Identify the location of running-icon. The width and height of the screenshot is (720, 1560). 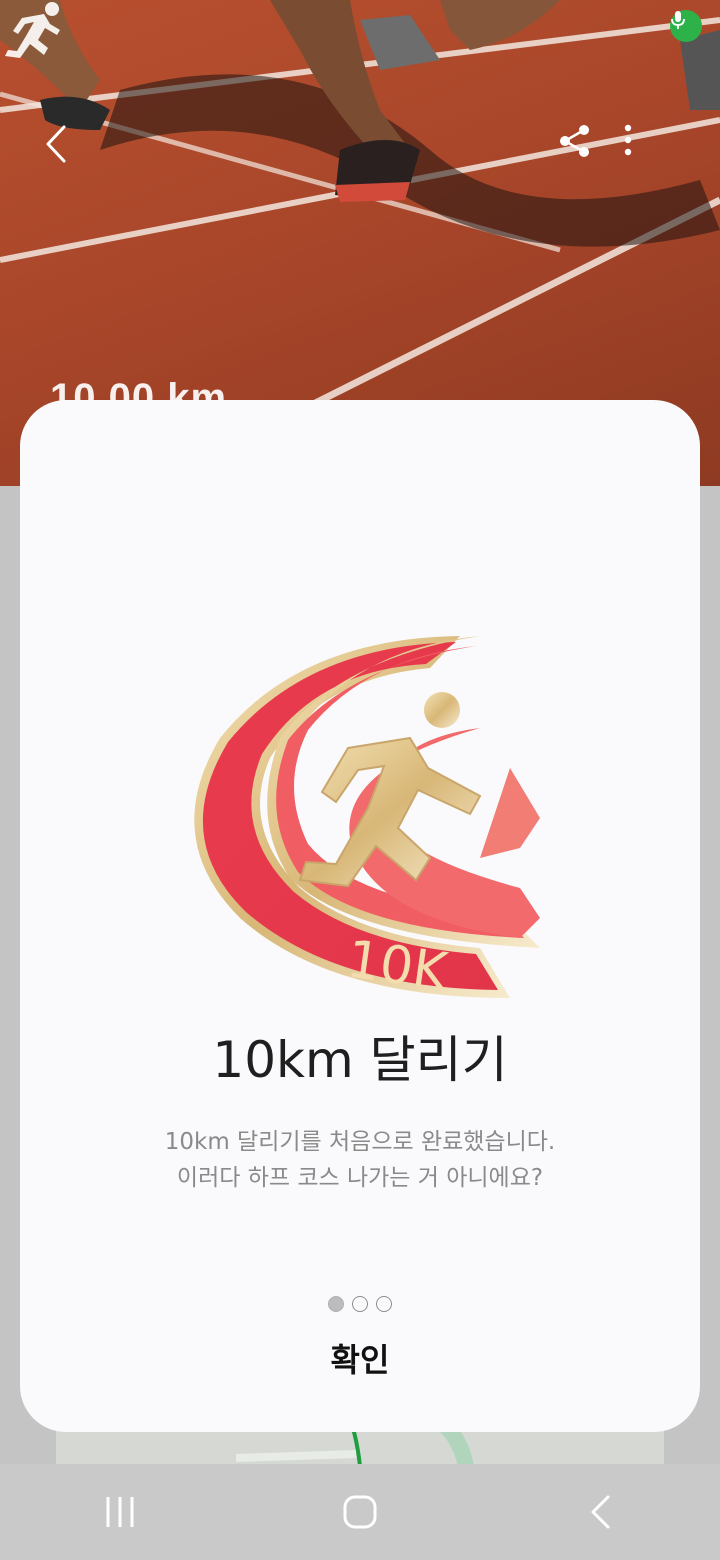
(32, 30).